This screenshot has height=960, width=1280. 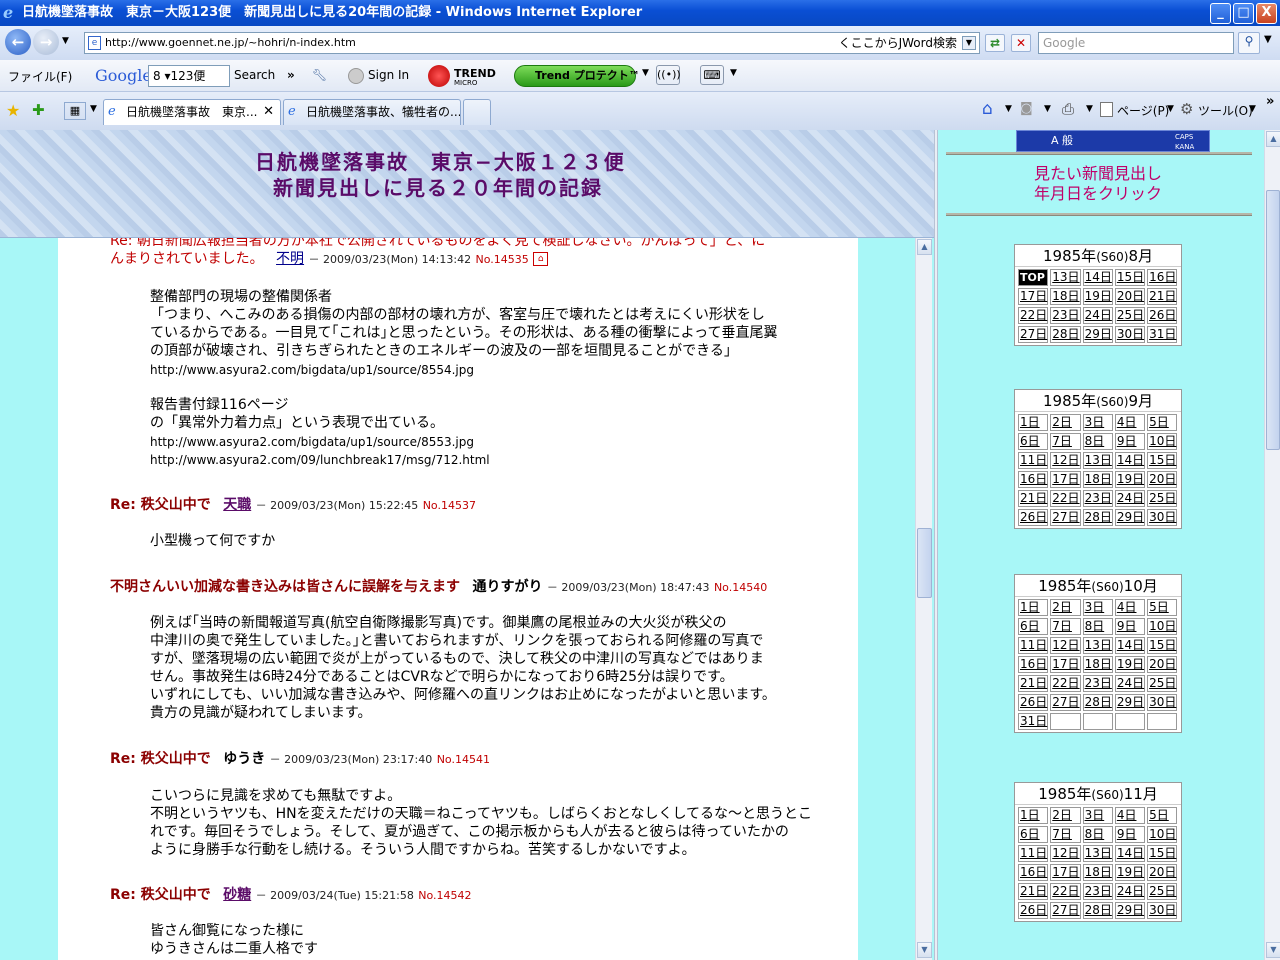 I want to click on maximize-button: □, so click(x=1243, y=13).